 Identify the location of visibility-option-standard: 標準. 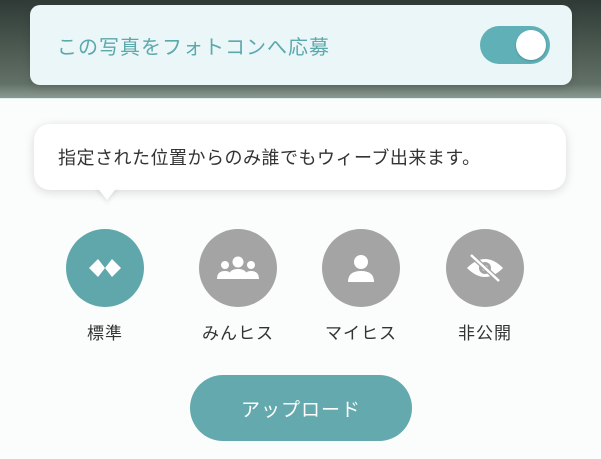
(105, 286).